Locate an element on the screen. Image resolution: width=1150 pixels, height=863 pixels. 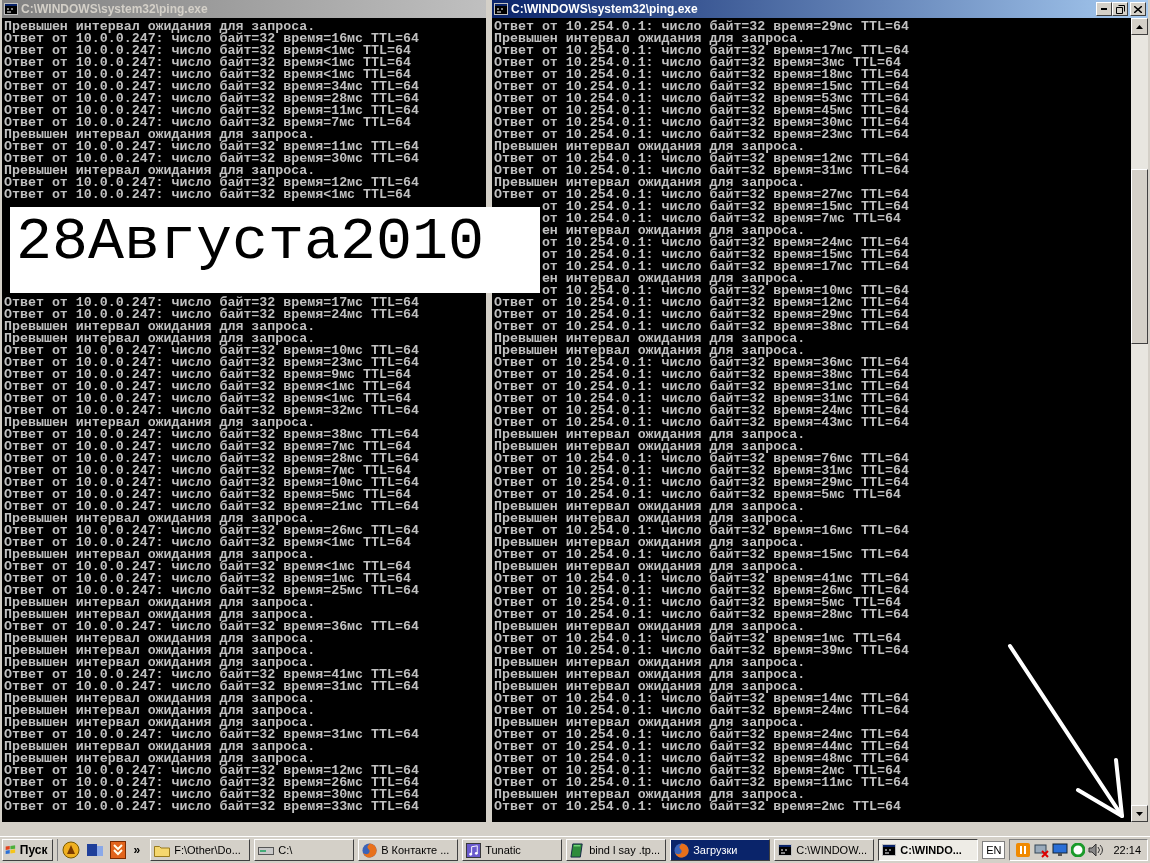
taskbar-button: C:\ is located at coordinates (304, 850).